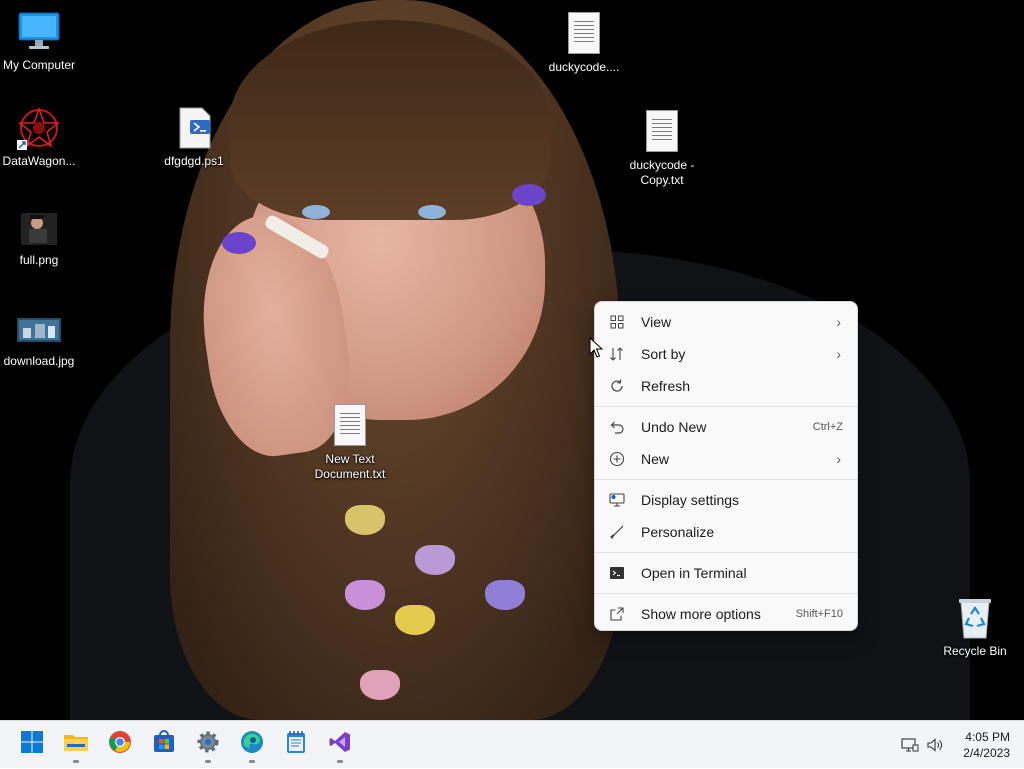  Describe the element at coordinates (726, 386) in the screenshot. I see `menu-item-refresh: Refresh` at that location.